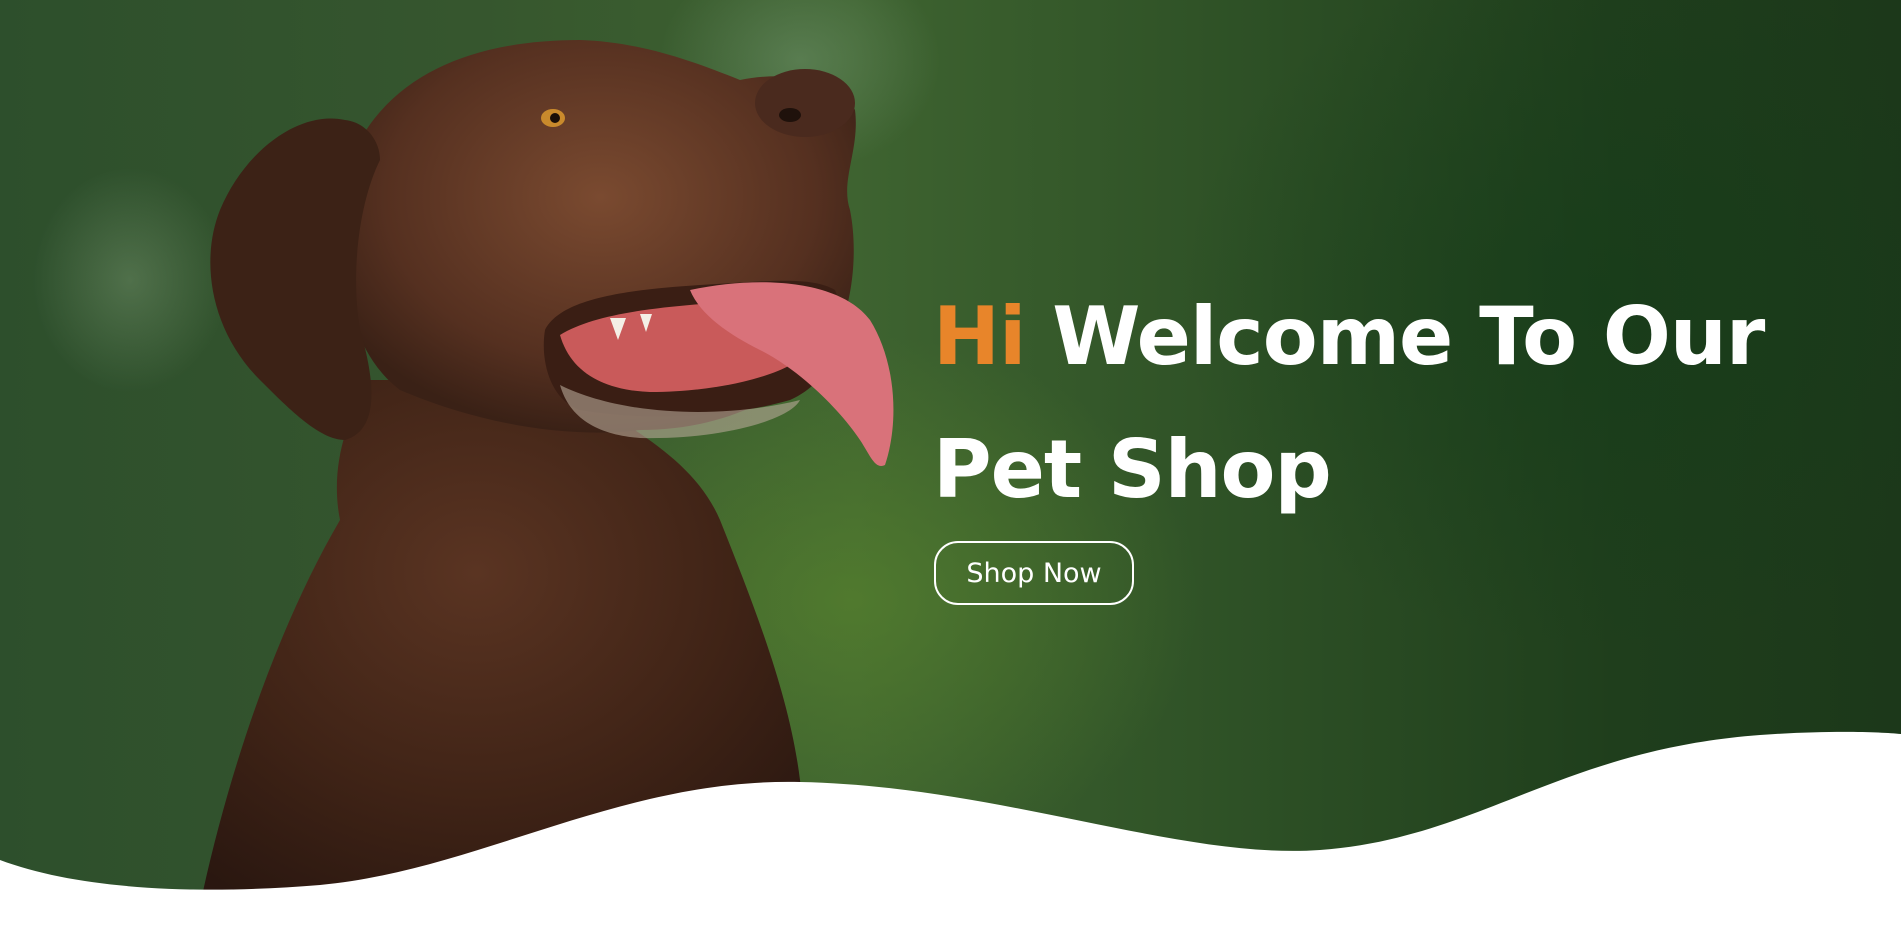 Image resolution: width=1901 pixels, height=930 pixels. What do you see at coordinates (295, 279) in the screenshot?
I see `dog-ear` at bounding box center [295, 279].